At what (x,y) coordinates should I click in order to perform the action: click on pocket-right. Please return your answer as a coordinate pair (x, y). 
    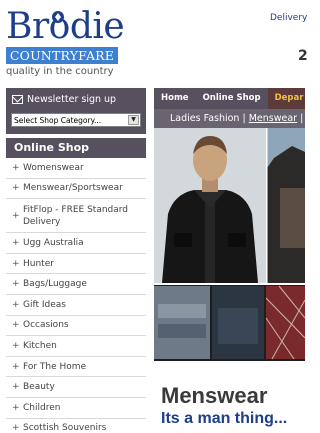
    Looking at the image, I should click on (237, 240).